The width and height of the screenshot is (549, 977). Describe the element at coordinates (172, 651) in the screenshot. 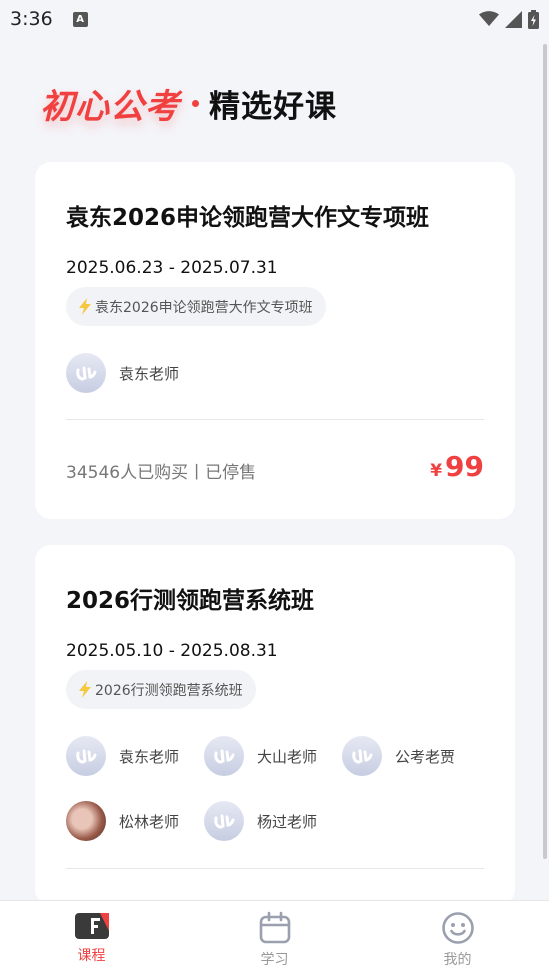

I see `course-dates: 2025.05.10 - 2025.08.31` at that location.